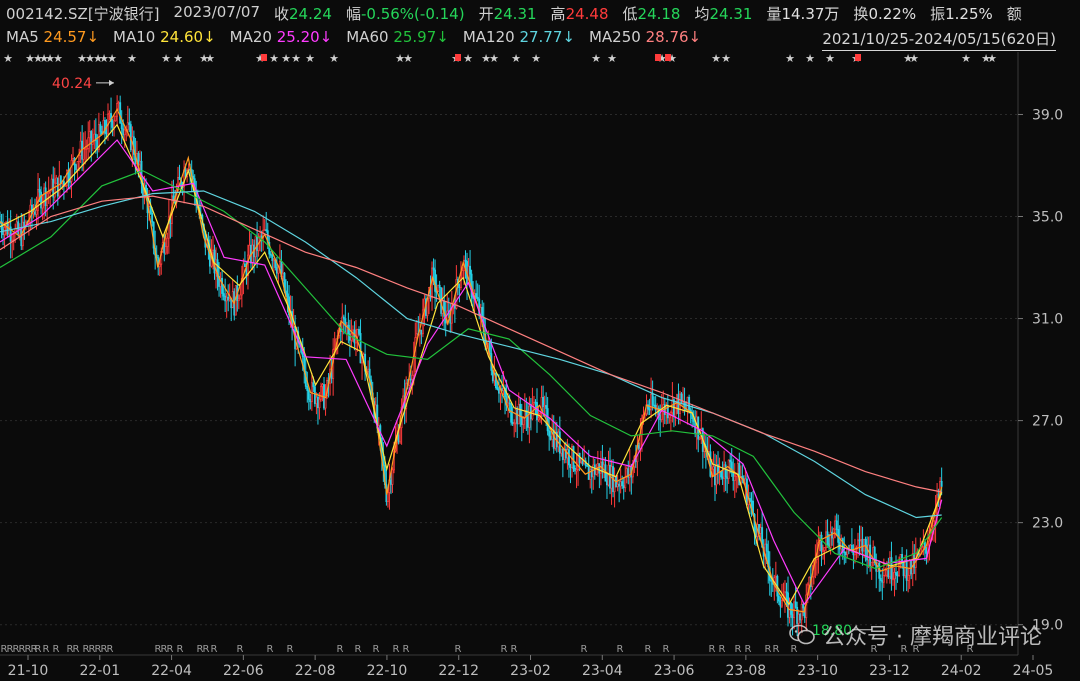  What do you see at coordinates (579, 14) in the screenshot?
I see `high-field: 高24.48` at bounding box center [579, 14].